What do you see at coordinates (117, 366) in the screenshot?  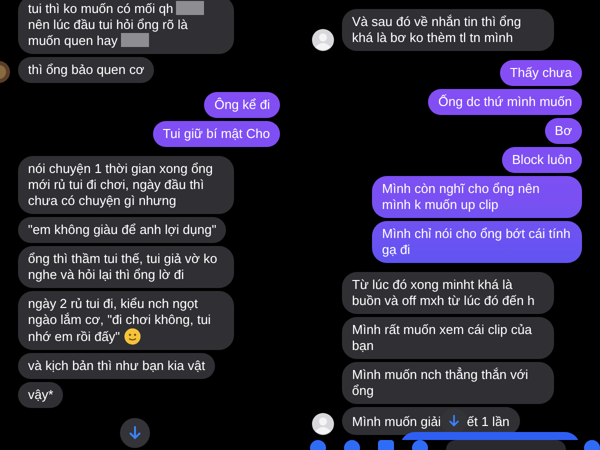 I see `message-bubble: và kịch bản thì như bạn kia vật` at bounding box center [117, 366].